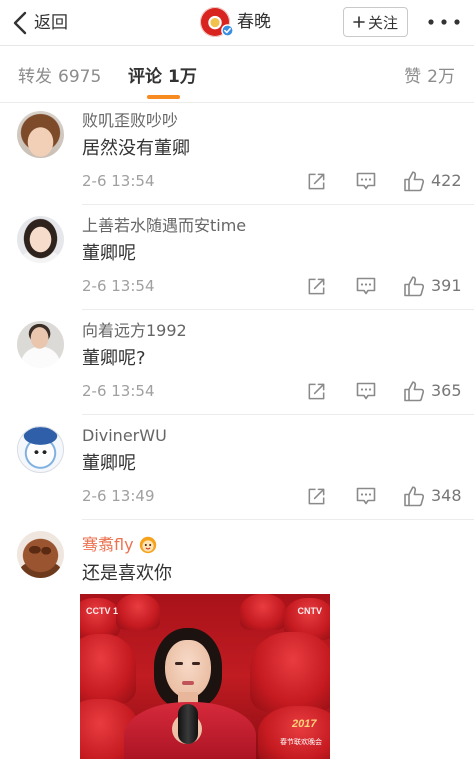  What do you see at coordinates (237, 362) in the screenshot?
I see `comment-item: 向着远方1992 董卿呢? 2-6 13:54 365` at bounding box center [237, 362].